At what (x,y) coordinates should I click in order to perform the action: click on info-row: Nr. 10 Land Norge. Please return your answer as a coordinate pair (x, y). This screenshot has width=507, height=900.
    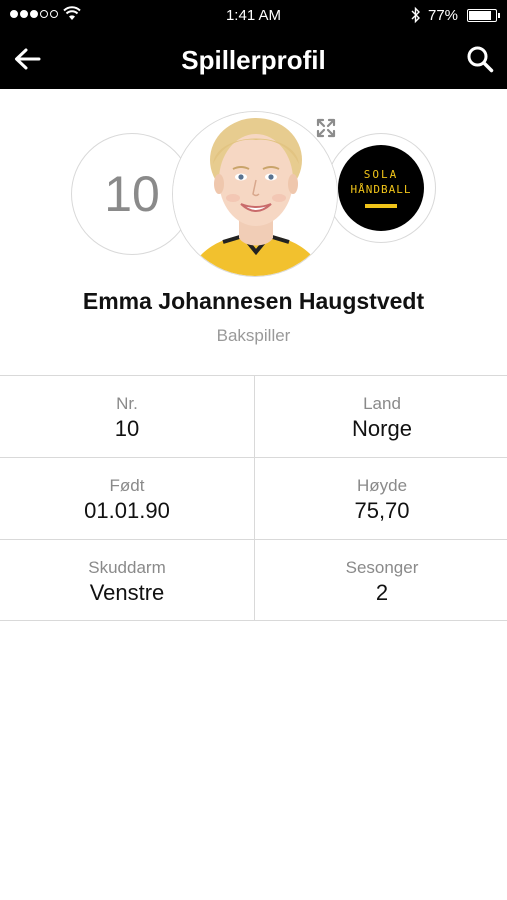
    Looking at the image, I should click on (253, 416).